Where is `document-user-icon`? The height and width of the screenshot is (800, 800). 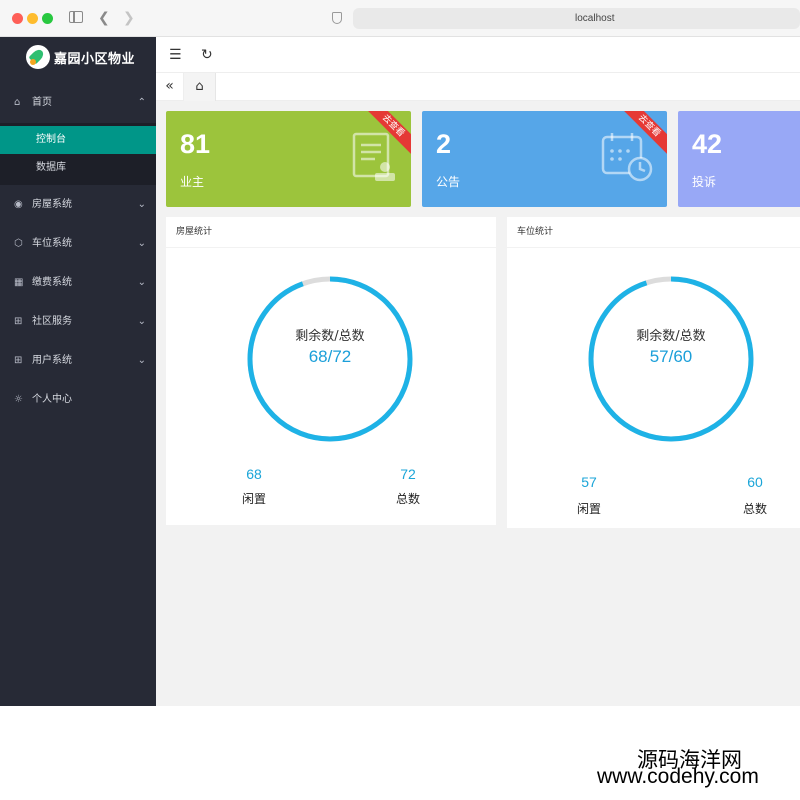 document-user-icon is located at coordinates (373, 156).